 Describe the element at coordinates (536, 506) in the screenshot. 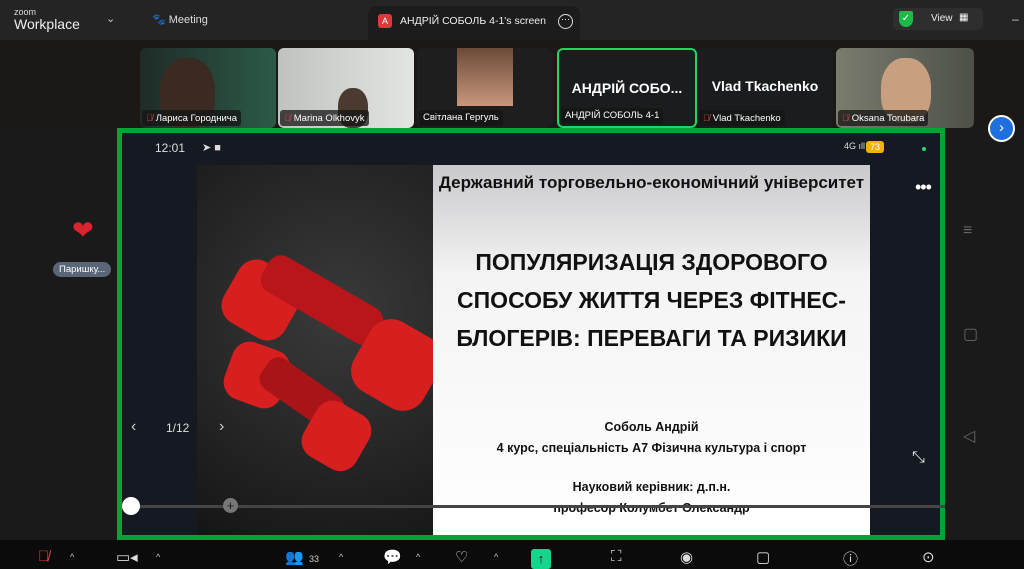

I see `slide-progress-track` at that location.